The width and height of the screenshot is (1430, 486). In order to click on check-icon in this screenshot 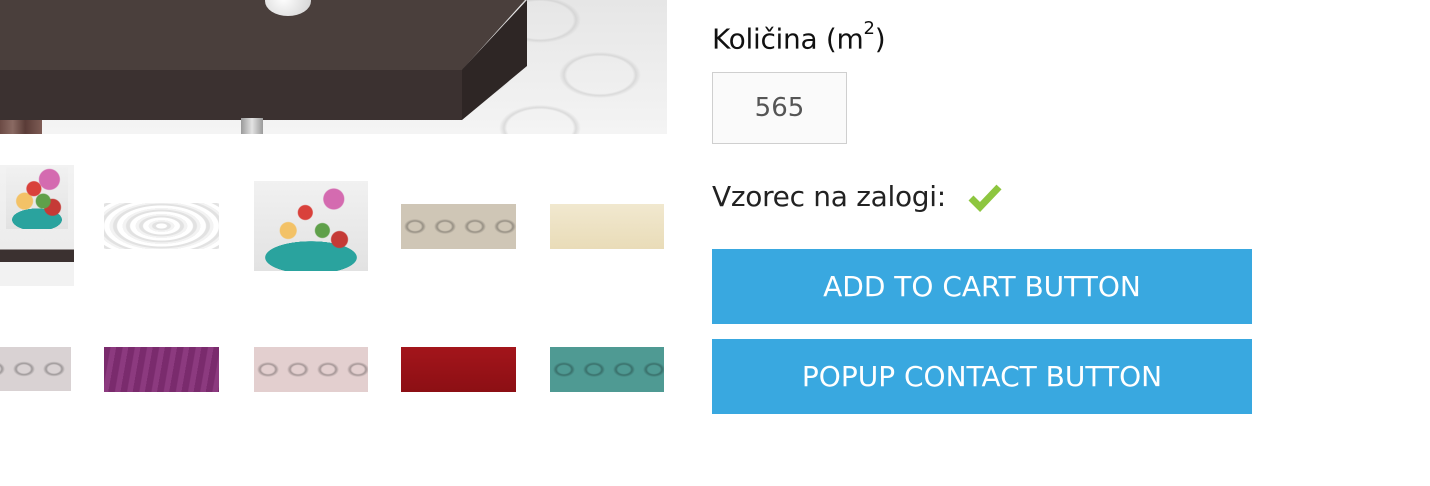, I will do `click(985, 198)`.